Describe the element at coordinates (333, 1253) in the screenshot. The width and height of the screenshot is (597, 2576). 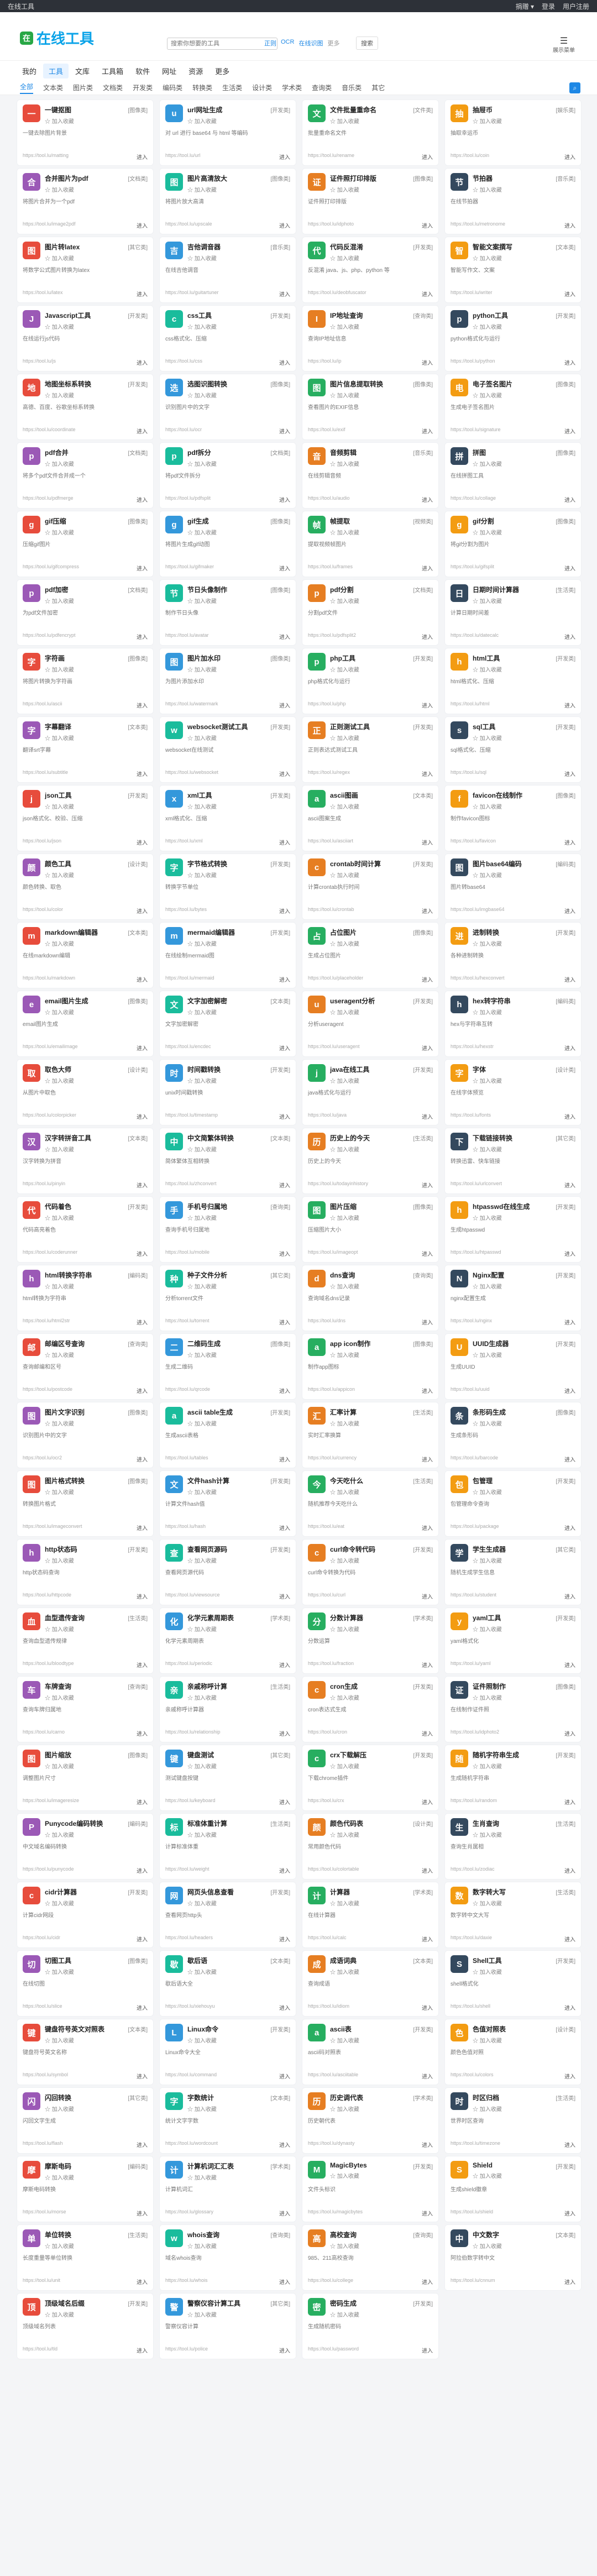
I see `tool-url: https://tool.lu/imageopt` at that location.